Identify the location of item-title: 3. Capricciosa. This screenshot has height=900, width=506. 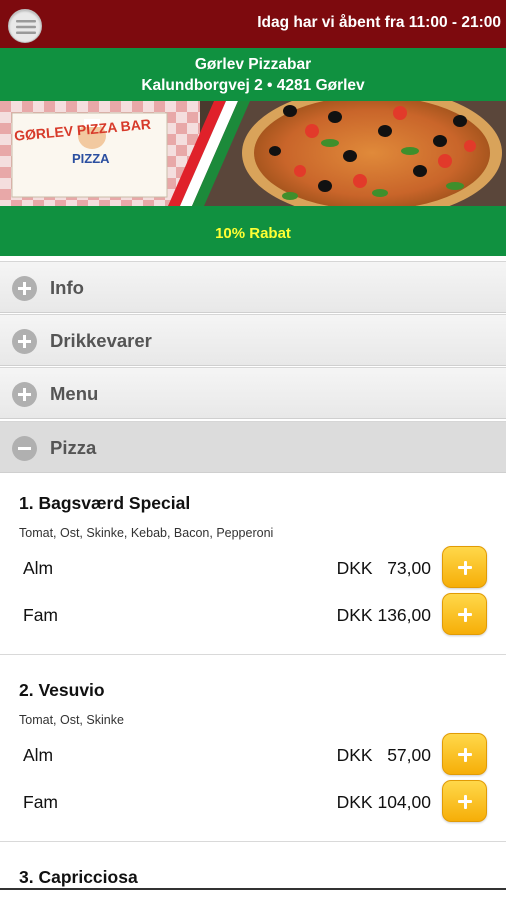
(78, 877).